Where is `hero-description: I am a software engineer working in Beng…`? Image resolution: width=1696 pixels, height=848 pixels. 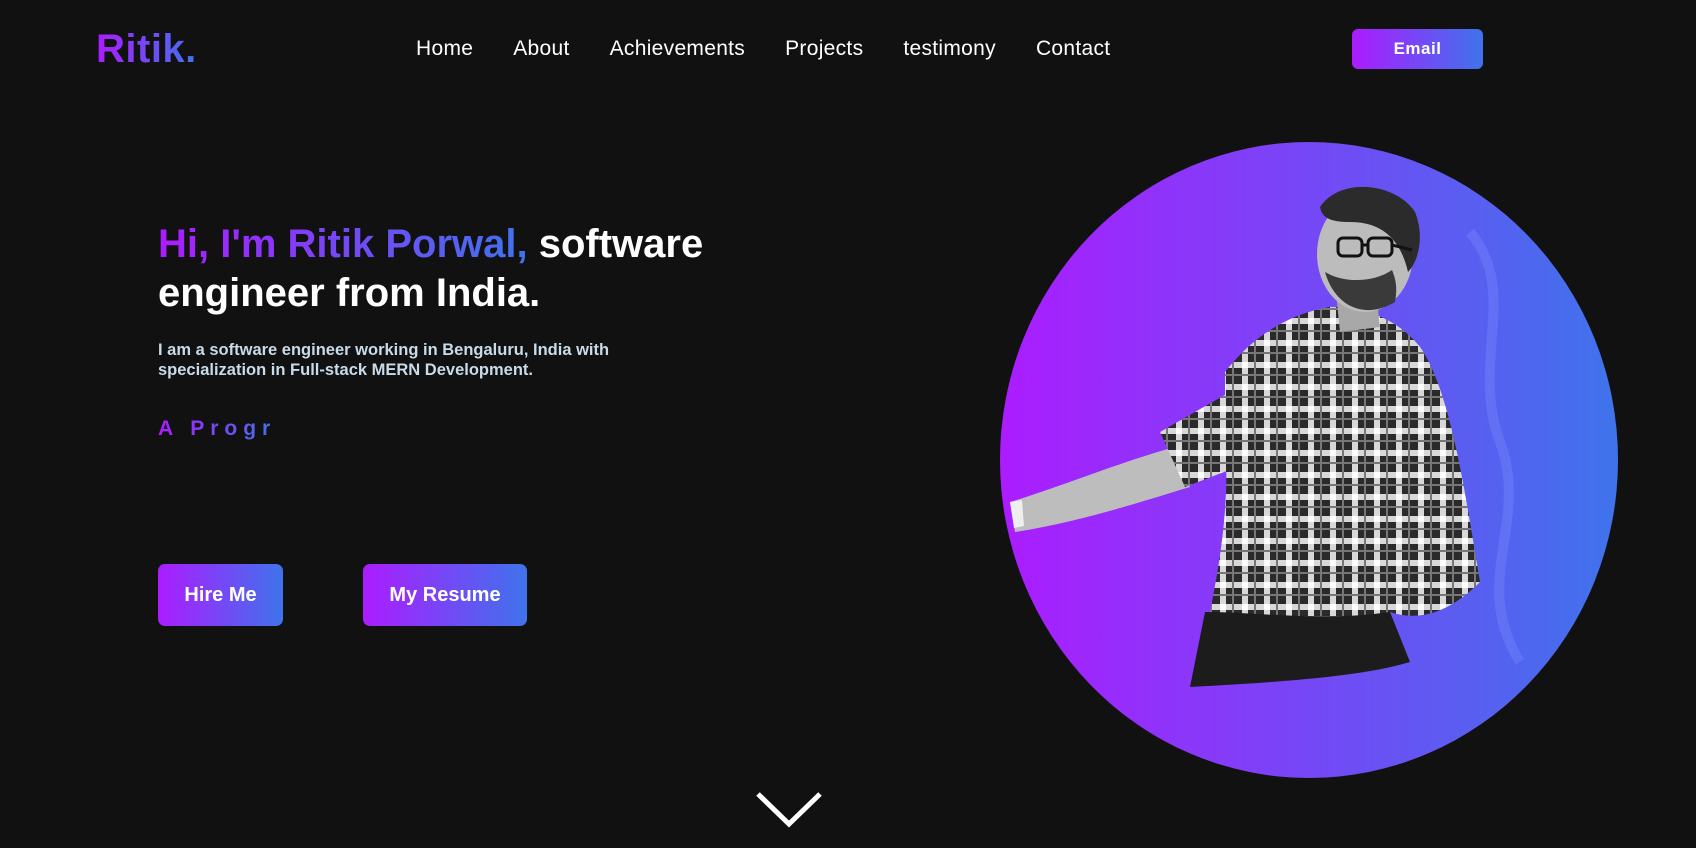
hero-description: I am a software engineer working in Beng… is located at coordinates (384, 360).